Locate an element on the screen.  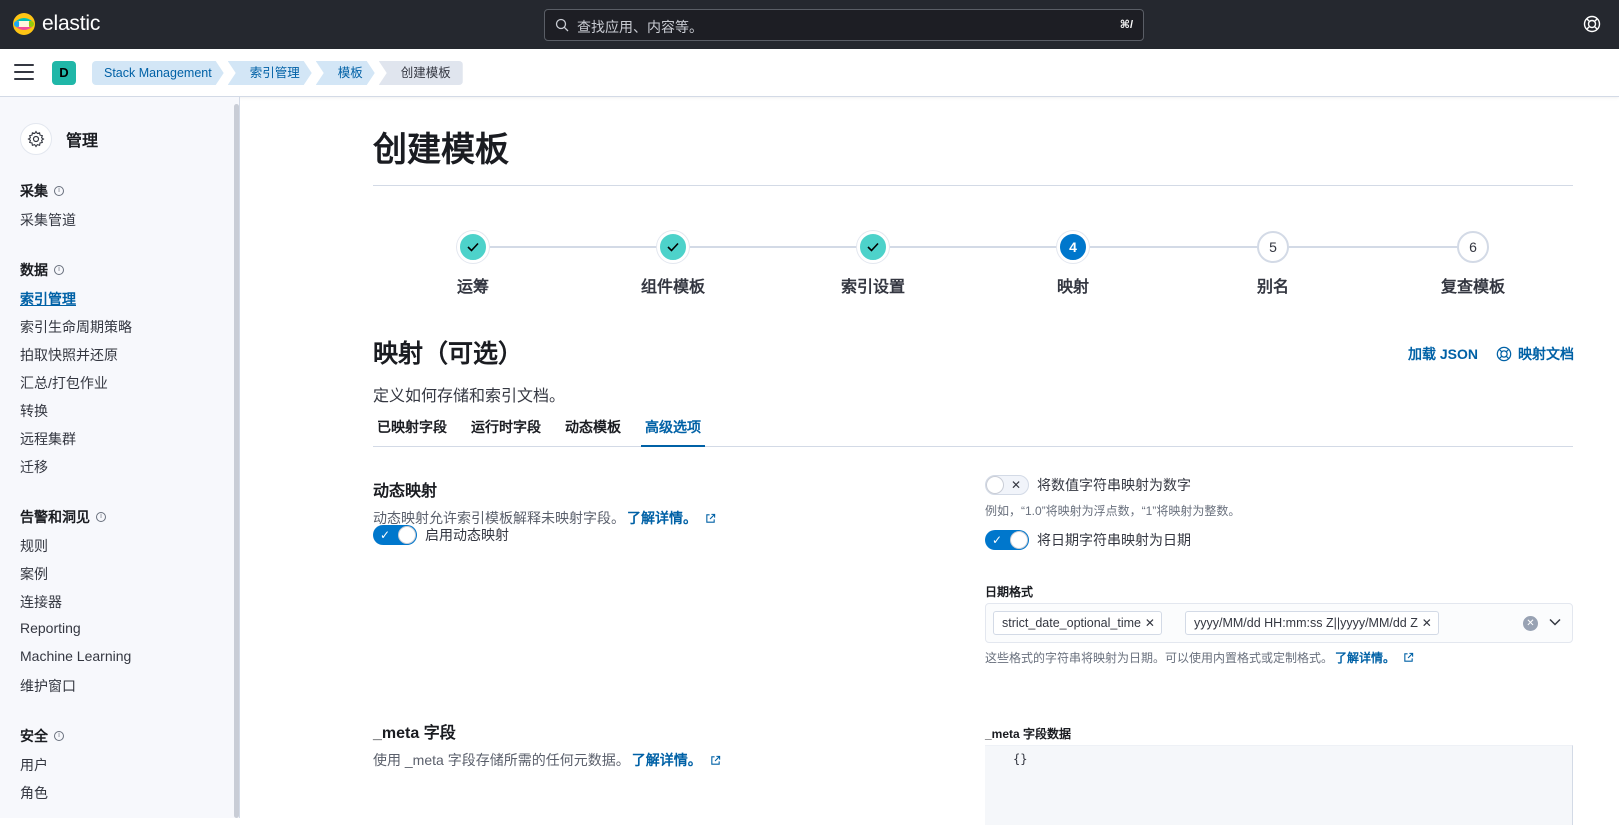
sidebar-scrollbar is located at coordinates (236, 461).